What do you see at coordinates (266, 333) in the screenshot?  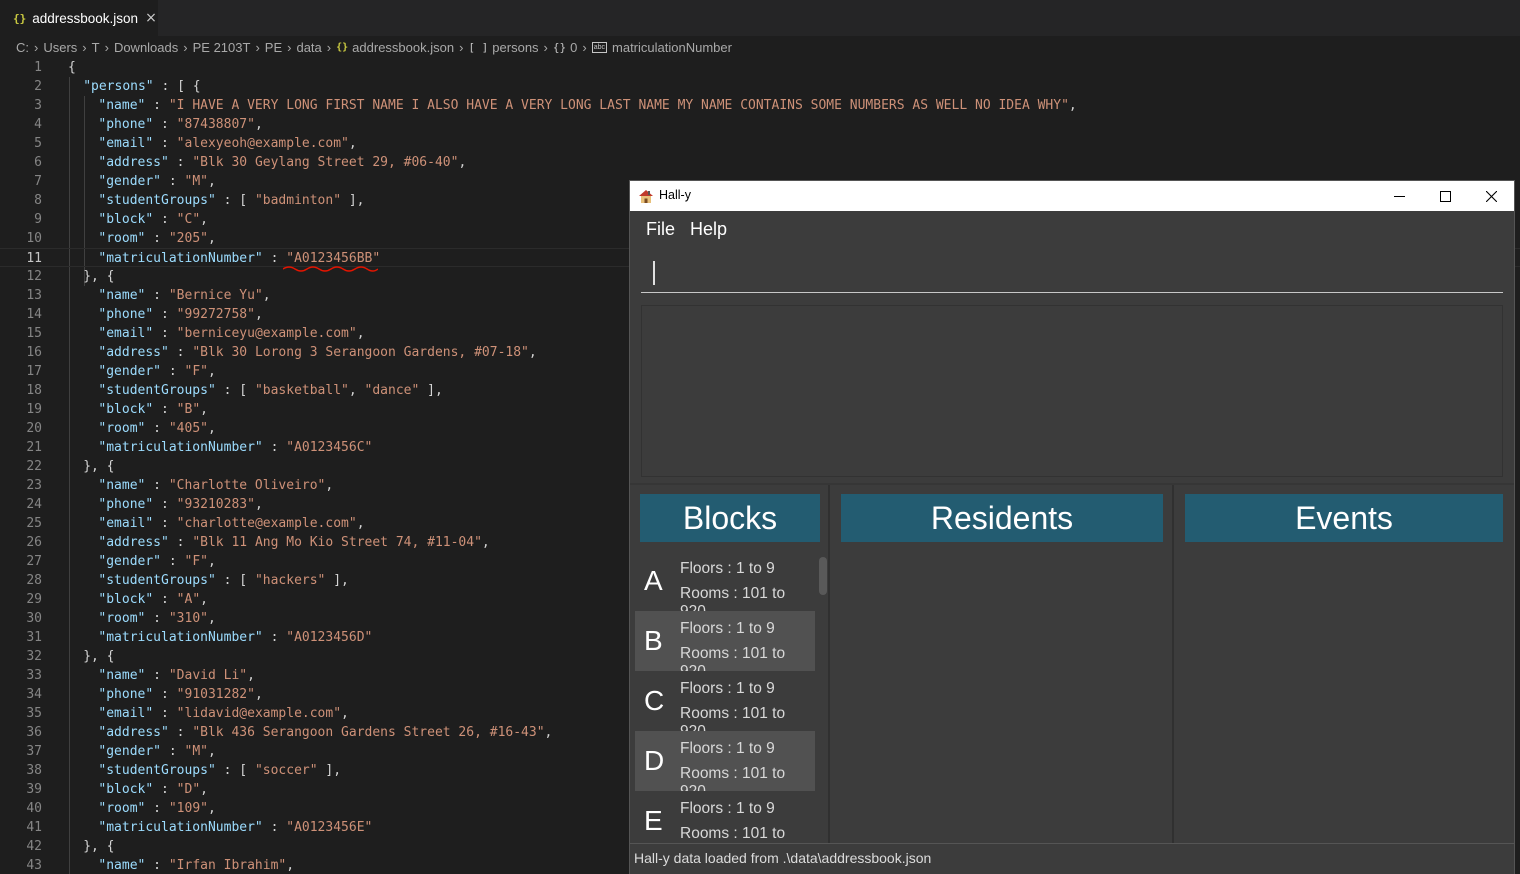 I see `json-string: "berniceyu@example.com"` at bounding box center [266, 333].